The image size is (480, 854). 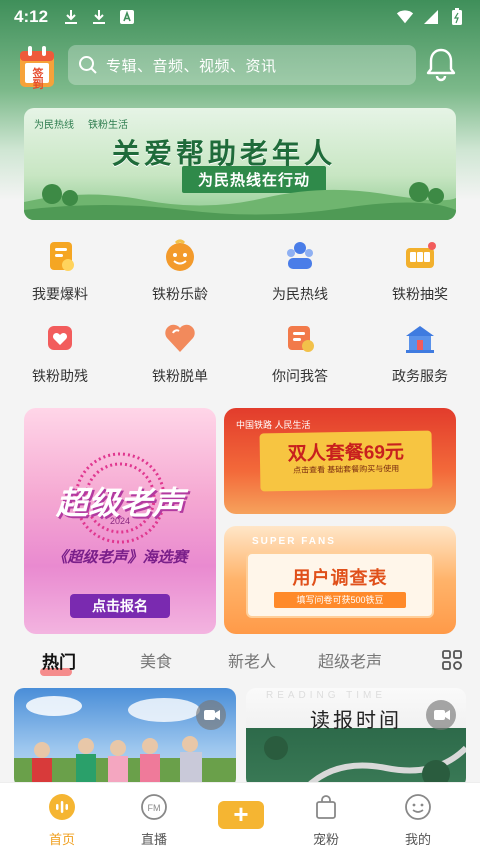 What do you see at coordinates (300, 294) in the screenshot?
I see `grid-label: 为民热线` at bounding box center [300, 294].